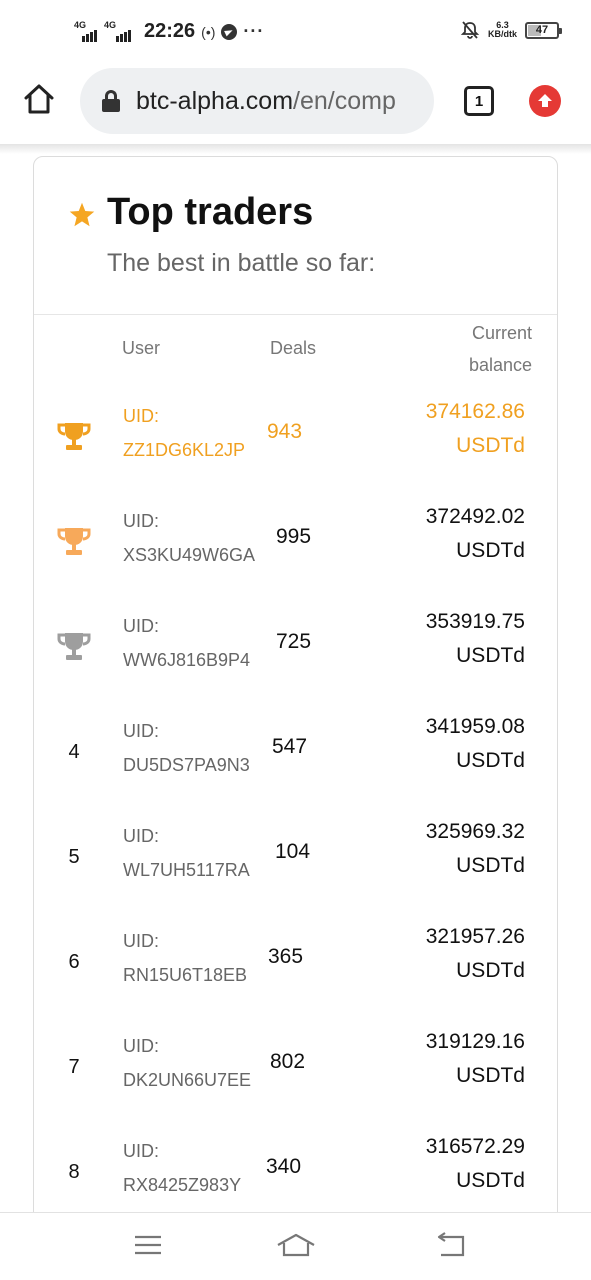 Image resolution: width=591 pixels, height=1280 pixels. I want to click on rank-number: 6, so click(74, 961).